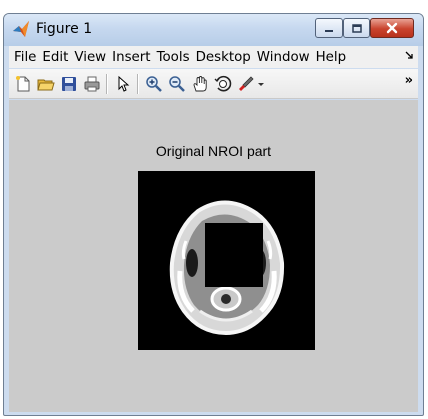  What do you see at coordinates (24, 57) in the screenshot?
I see `menu-file: File` at bounding box center [24, 57].